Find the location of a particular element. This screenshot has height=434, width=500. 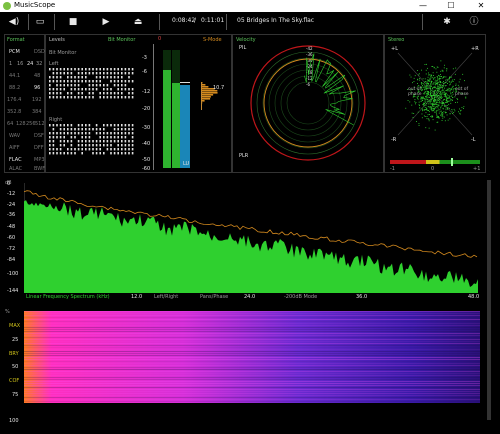

bit-monitor-tab: Bit Monitor is located at coordinates (121, 40).